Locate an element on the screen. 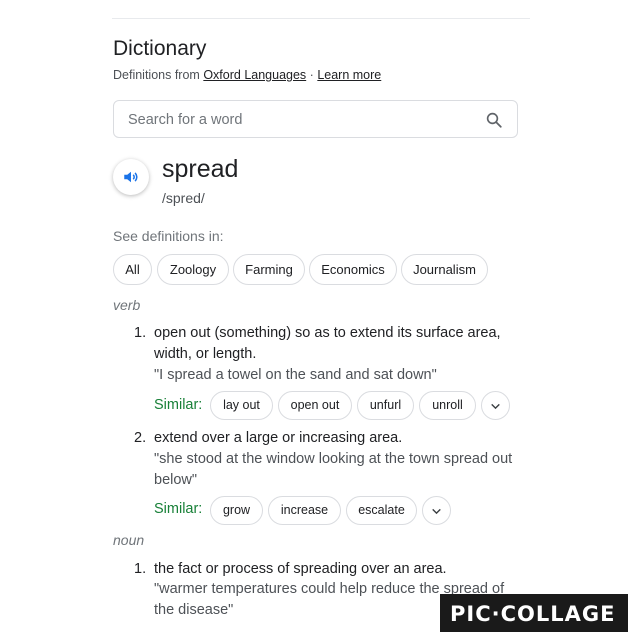 This screenshot has width=640, height=640. oxford-languages-link: Oxford Languages is located at coordinates (254, 75).